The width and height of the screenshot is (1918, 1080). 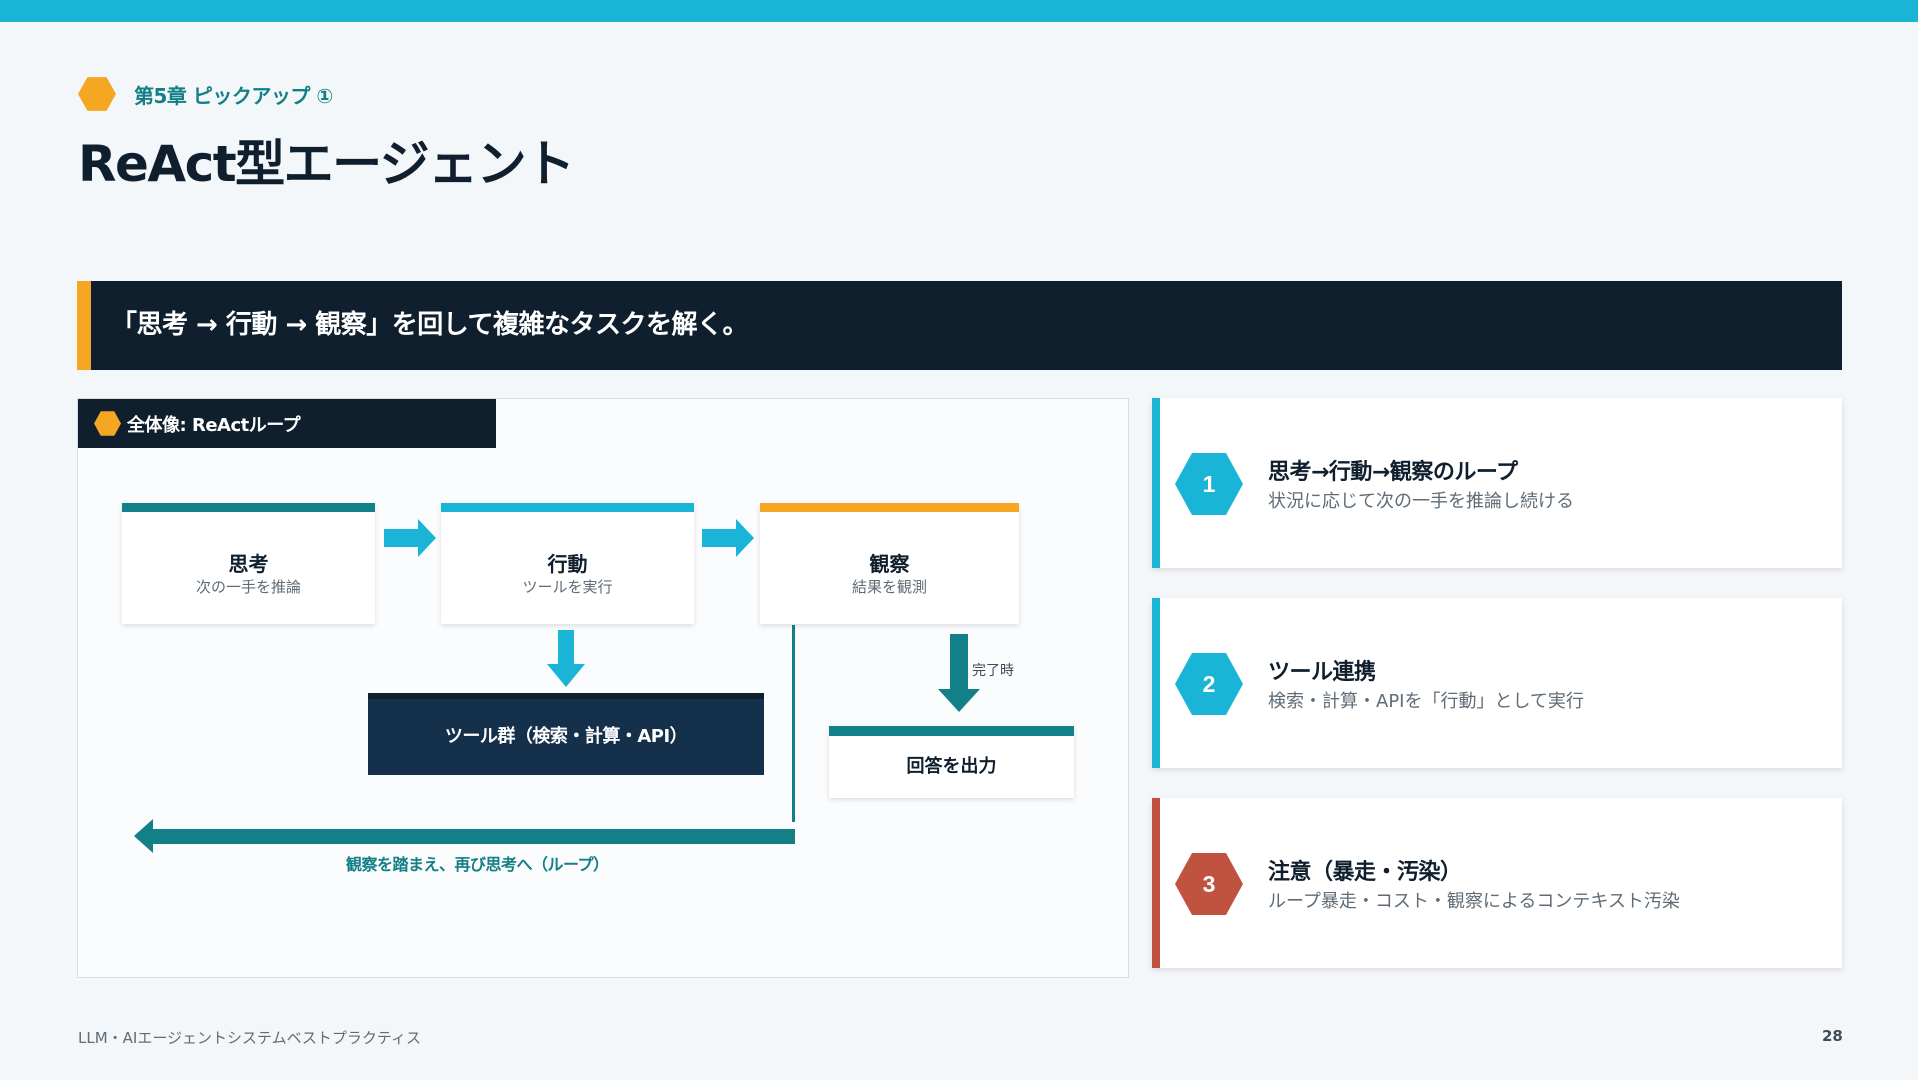 What do you see at coordinates (248, 587) in the screenshot?
I see `node-think-sub: 次の一手を推論` at bounding box center [248, 587].